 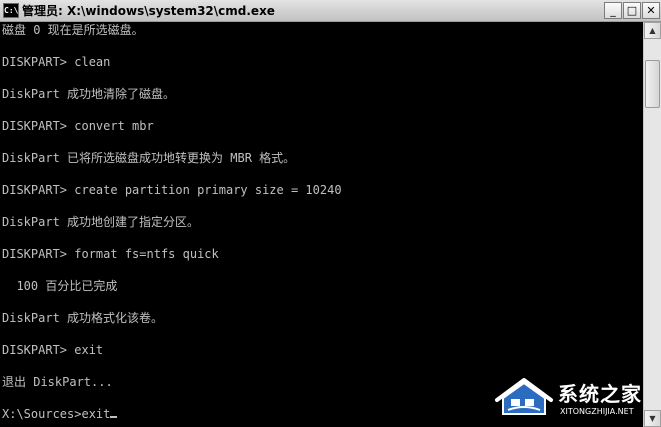 What do you see at coordinates (652, 30) in the screenshot?
I see `scroll-up-arrow-icon: ▲` at bounding box center [652, 30].